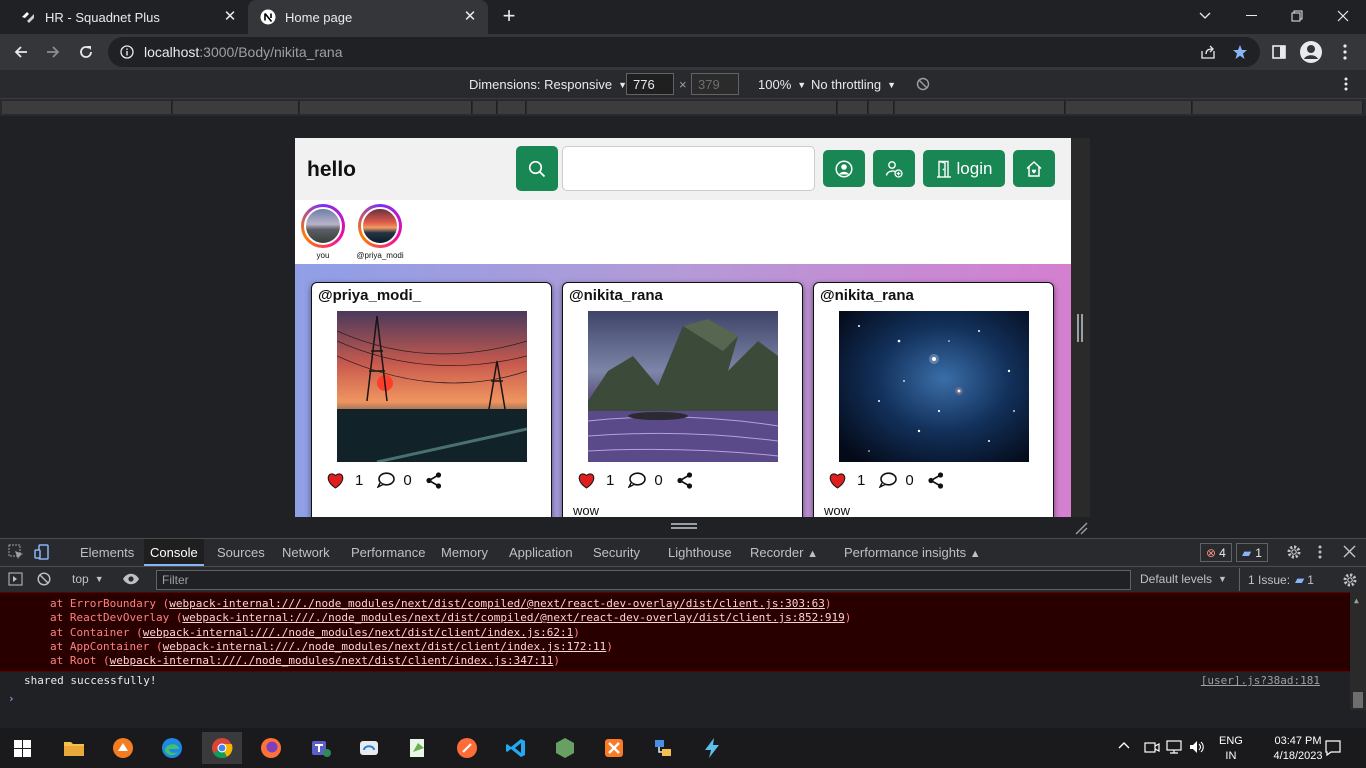 The height and width of the screenshot is (768, 1366). I want to click on message-counter: ▰ 1, so click(1252, 552).